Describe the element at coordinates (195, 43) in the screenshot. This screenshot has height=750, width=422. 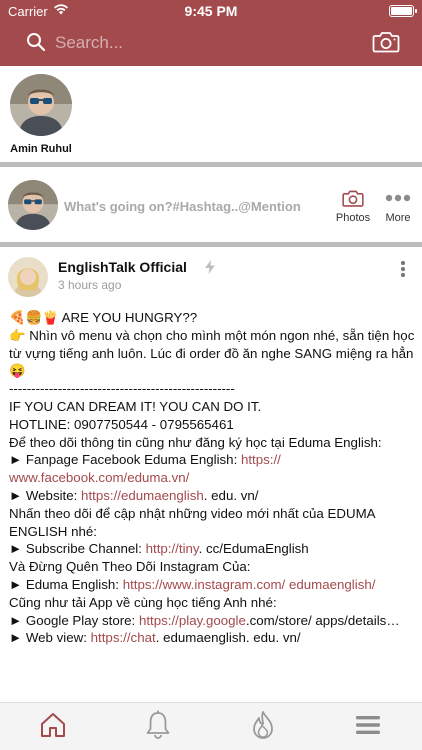
I see `search-input` at that location.